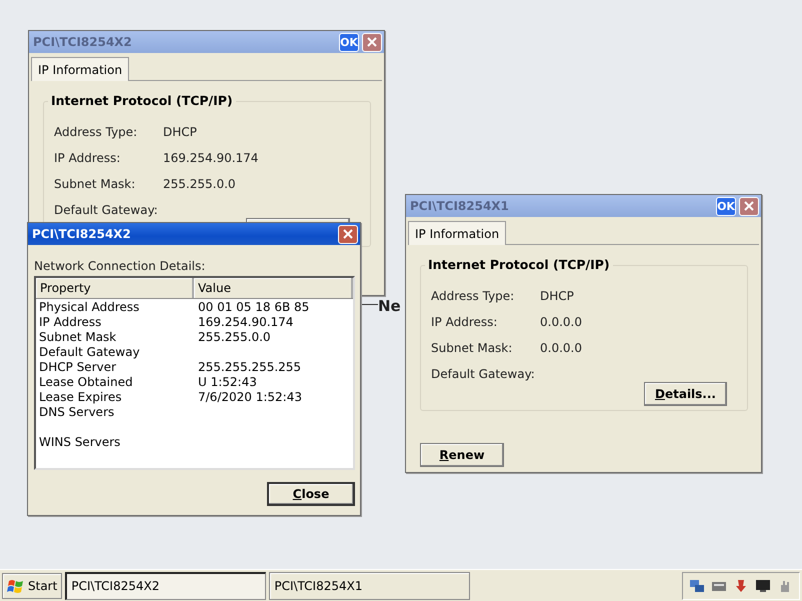 The image size is (802, 601). I want to click on windows-flag-icon, so click(16, 586).